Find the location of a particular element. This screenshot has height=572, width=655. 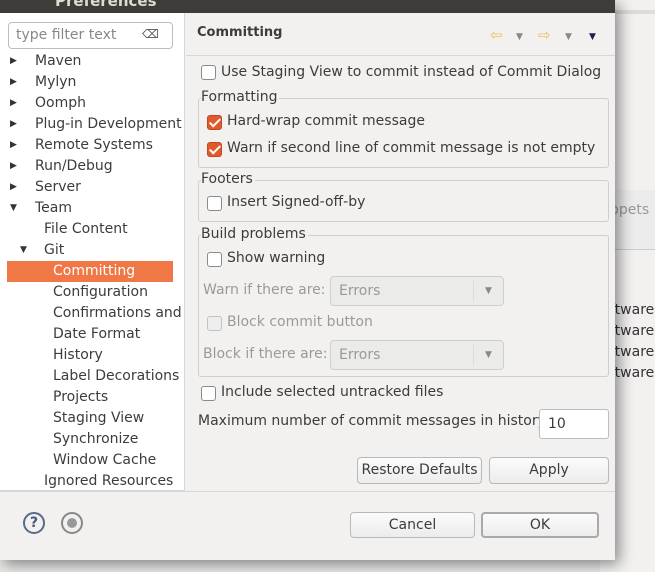

view-menu-icon: ▼ is located at coordinates (592, 37).